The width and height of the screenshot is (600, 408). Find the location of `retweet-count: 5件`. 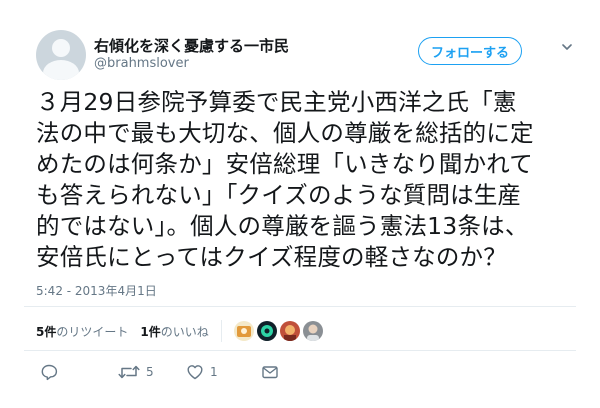

retweet-count: 5件 is located at coordinates (46, 331).